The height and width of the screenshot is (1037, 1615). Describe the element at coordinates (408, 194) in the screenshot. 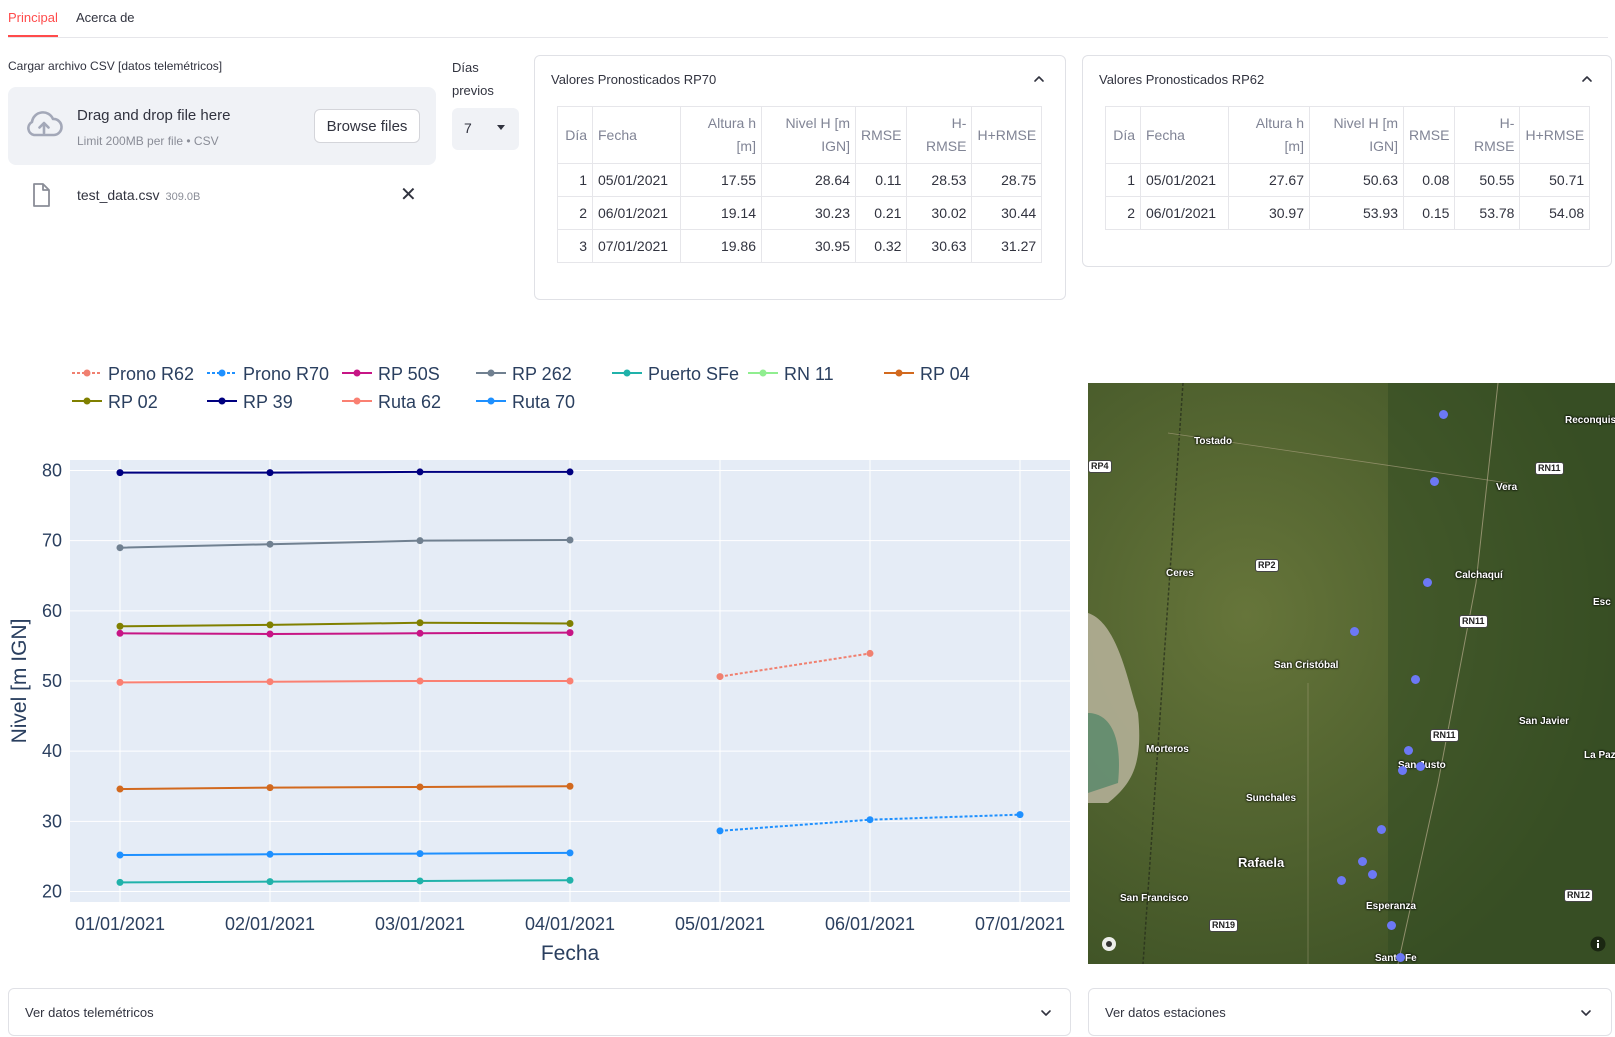

I see `remove-file-icon: ✕` at that location.